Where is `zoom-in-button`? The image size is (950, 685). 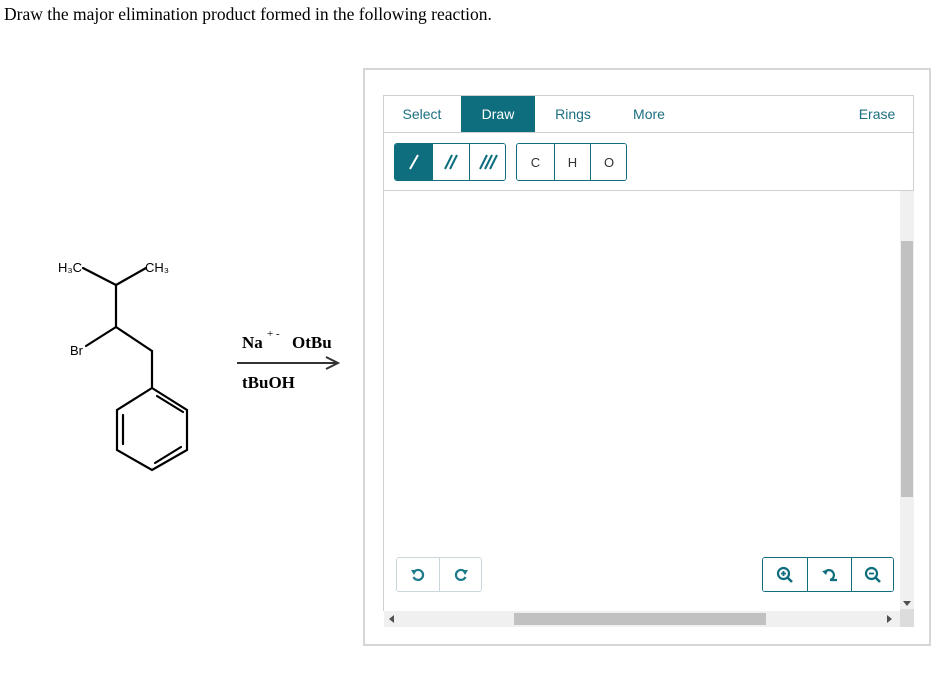
zoom-in-button is located at coordinates (785, 574).